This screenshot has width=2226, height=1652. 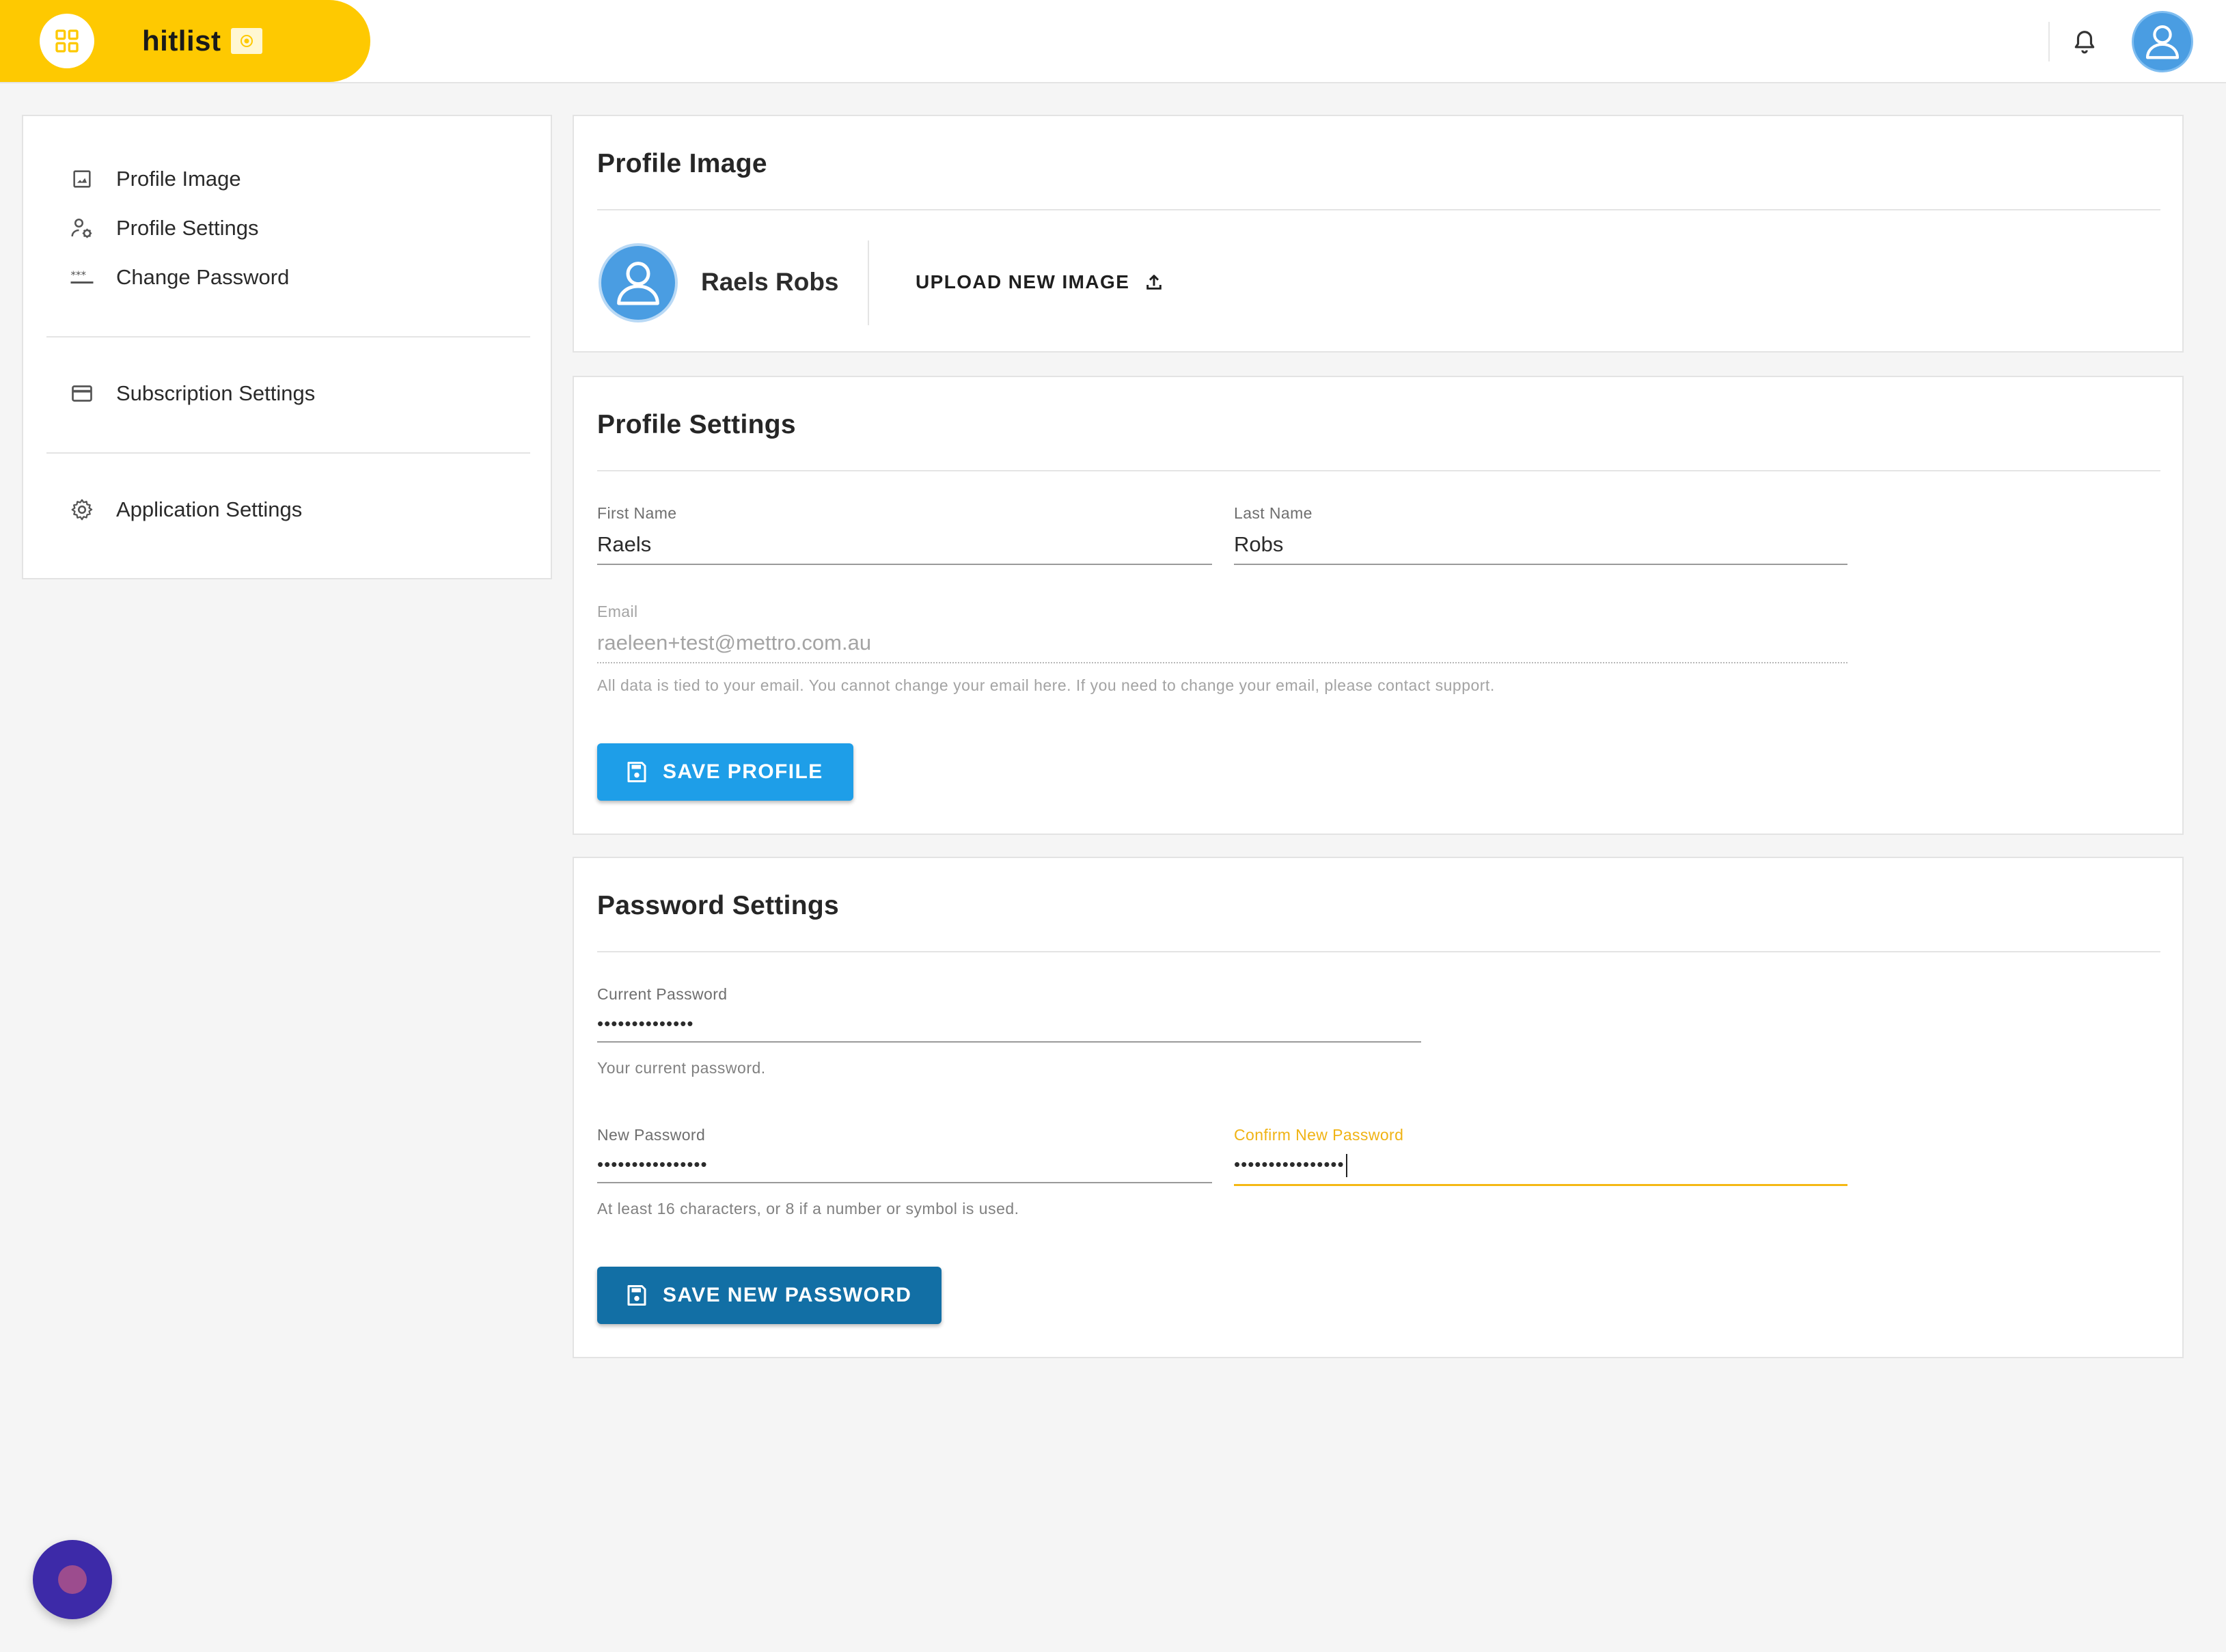 What do you see at coordinates (682, 1068) in the screenshot?
I see `current-password-hint: Your current password.` at bounding box center [682, 1068].